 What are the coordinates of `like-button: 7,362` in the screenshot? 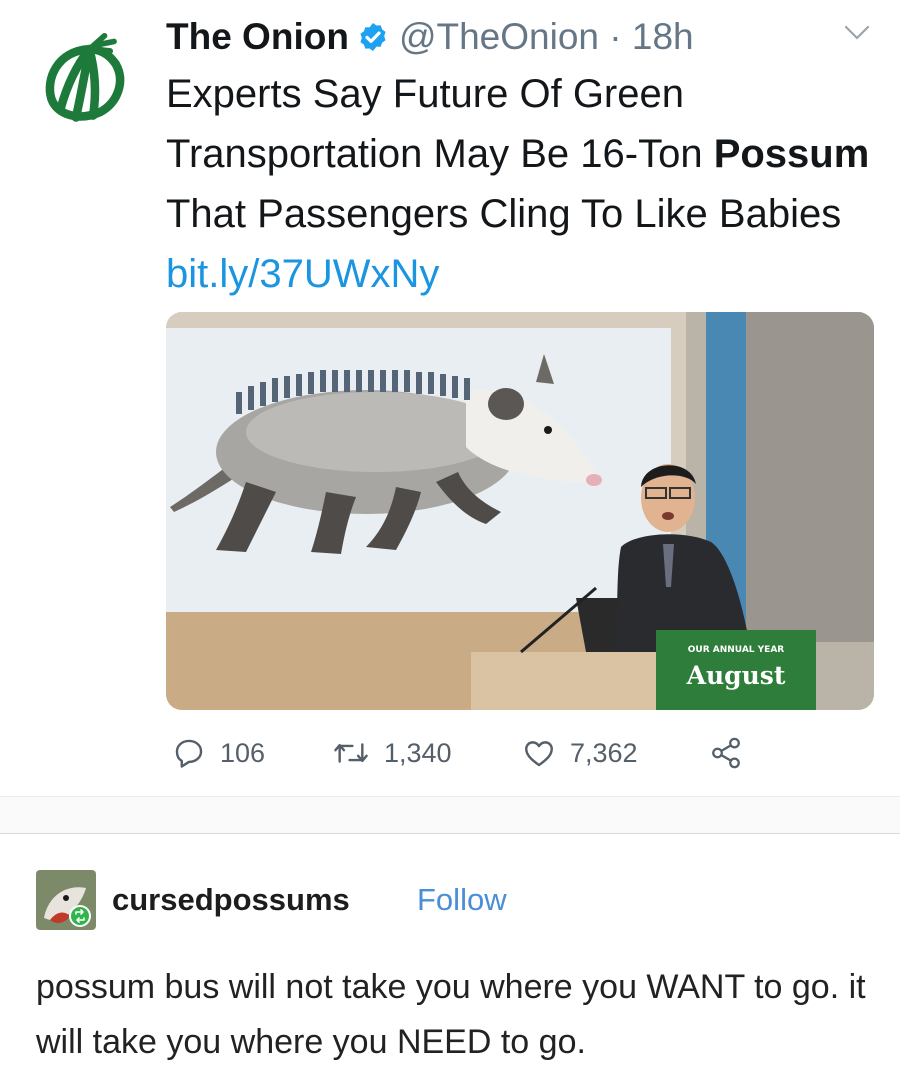 It's located at (580, 753).